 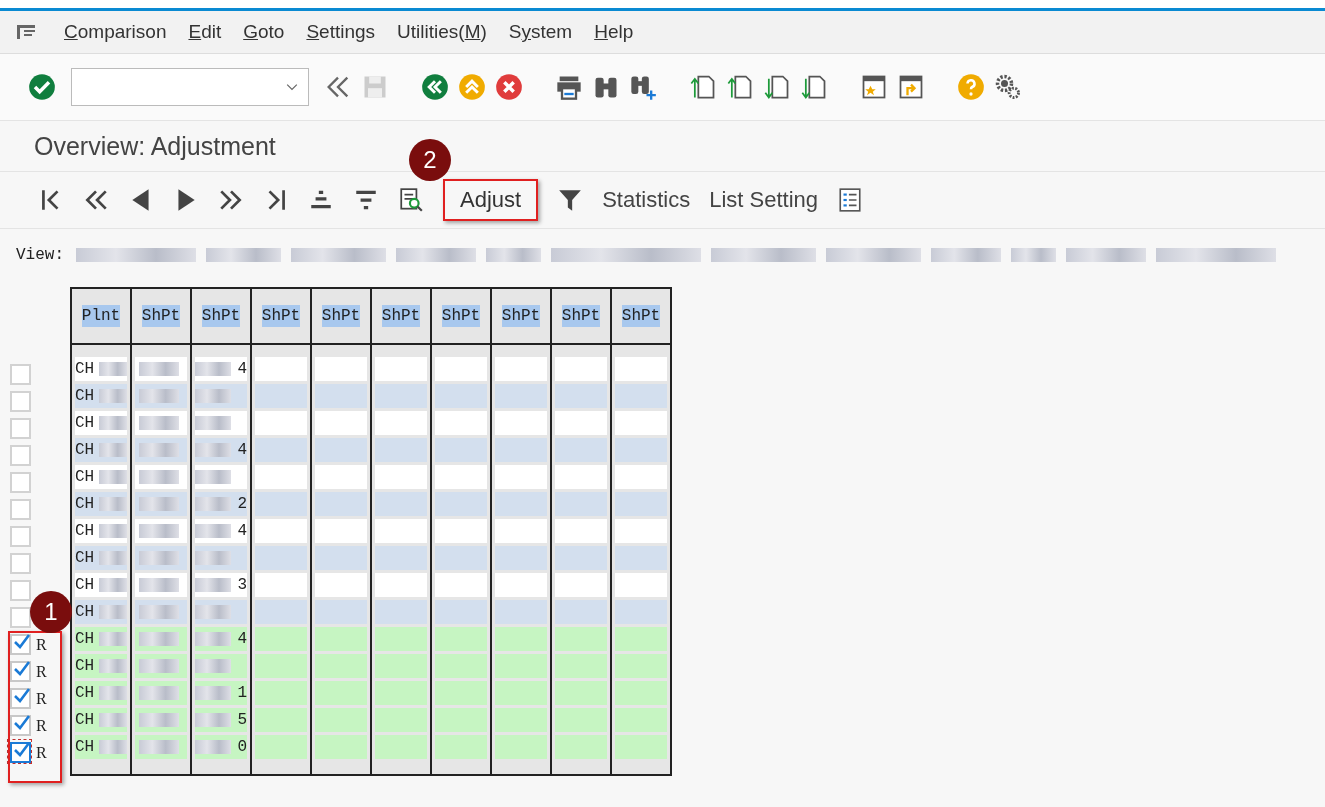 I want to click on menu-icon, so click(x=26, y=32).